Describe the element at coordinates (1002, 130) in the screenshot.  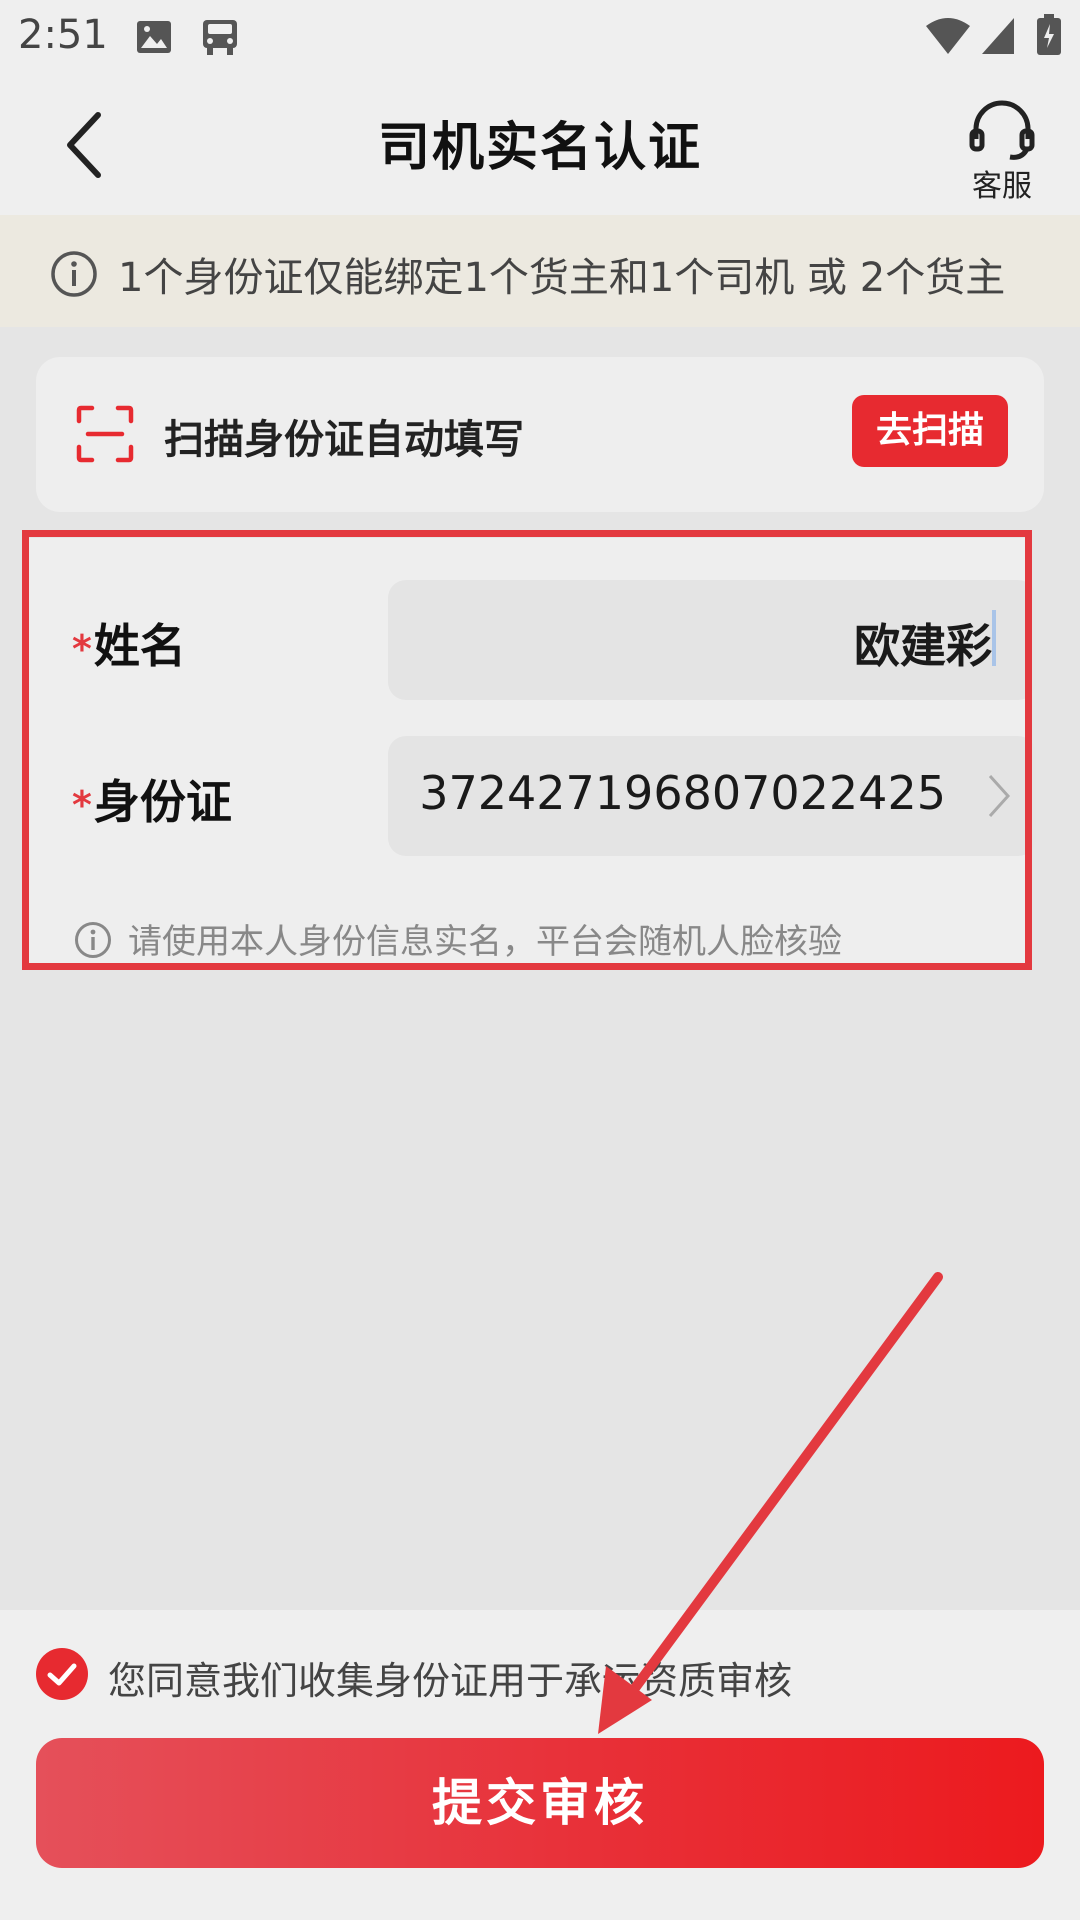
I see `headset-icon` at that location.